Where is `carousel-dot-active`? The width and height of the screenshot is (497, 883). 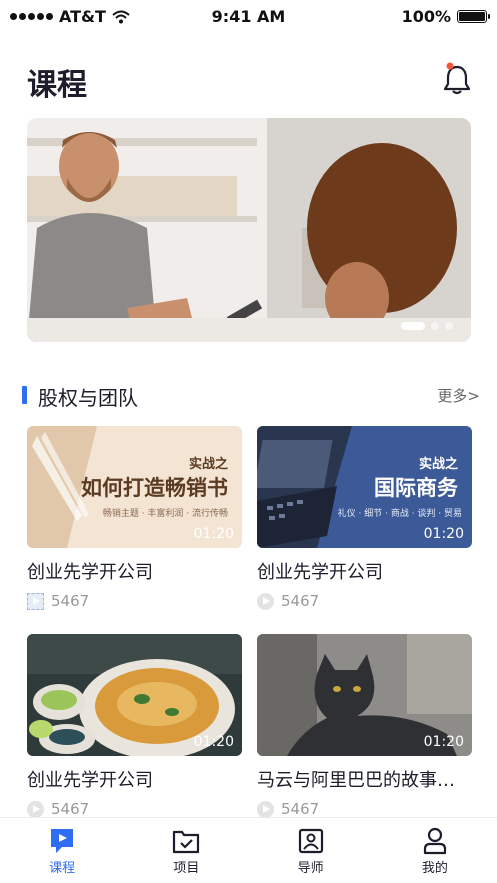 carousel-dot-active is located at coordinates (413, 326).